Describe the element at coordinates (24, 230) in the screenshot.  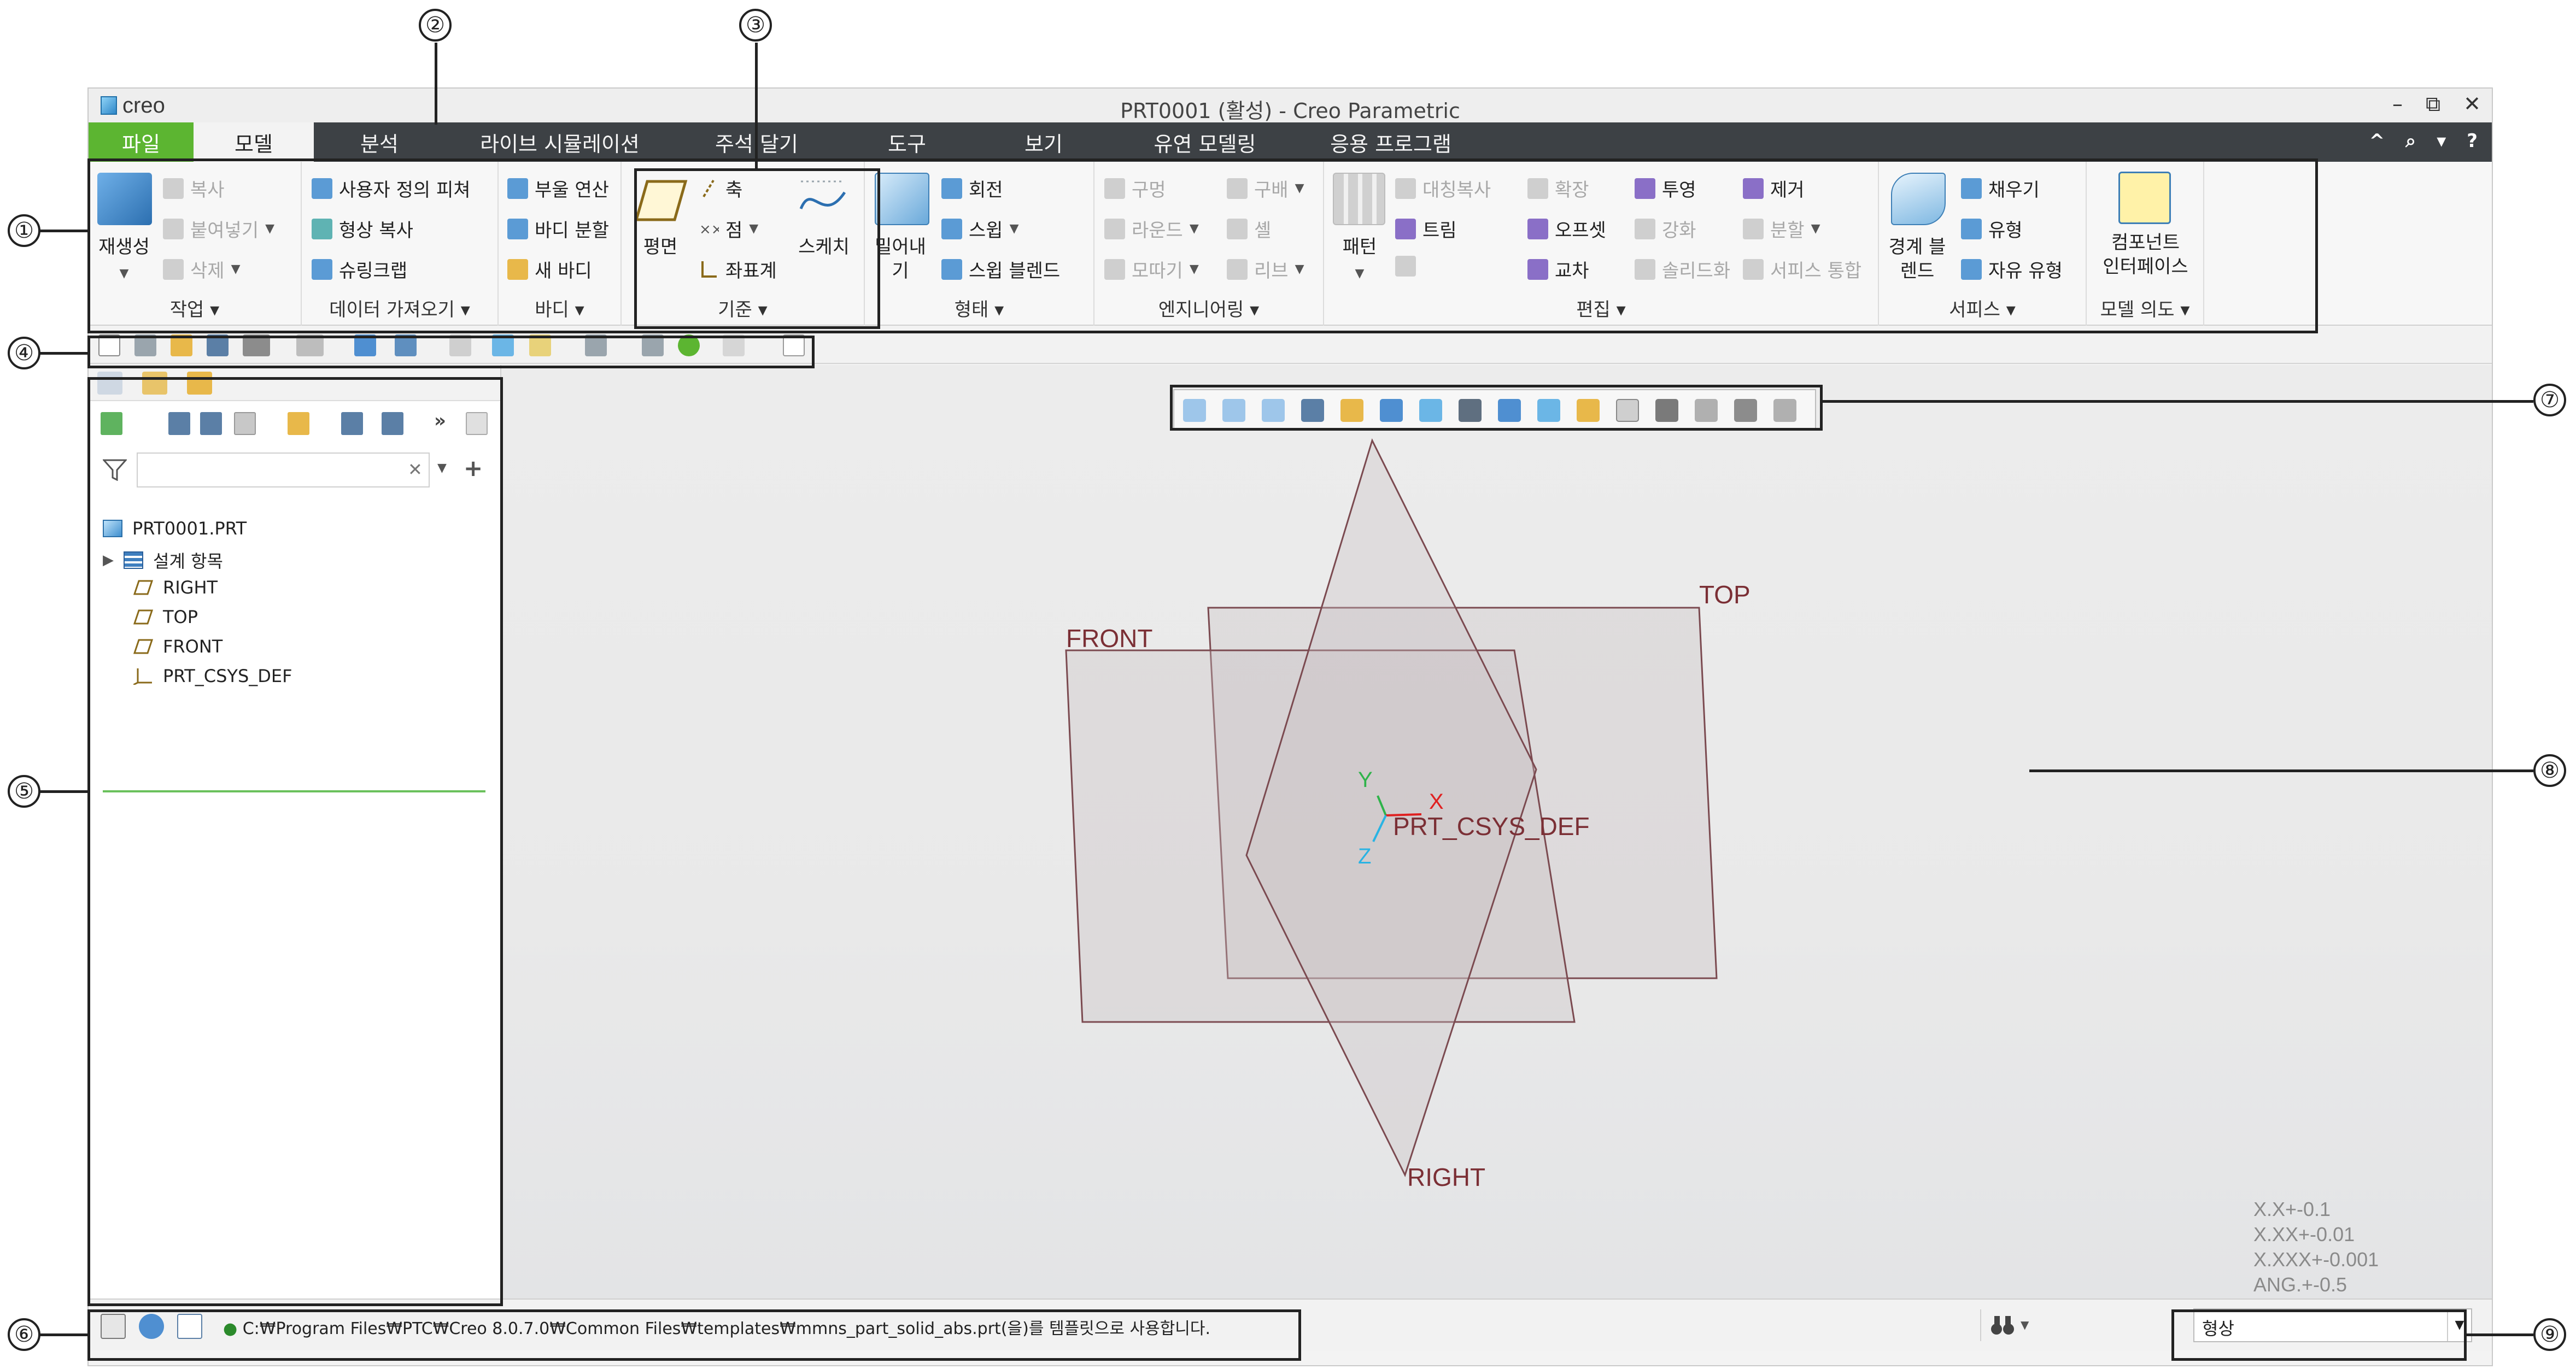
I see `callout-1: ①` at that location.